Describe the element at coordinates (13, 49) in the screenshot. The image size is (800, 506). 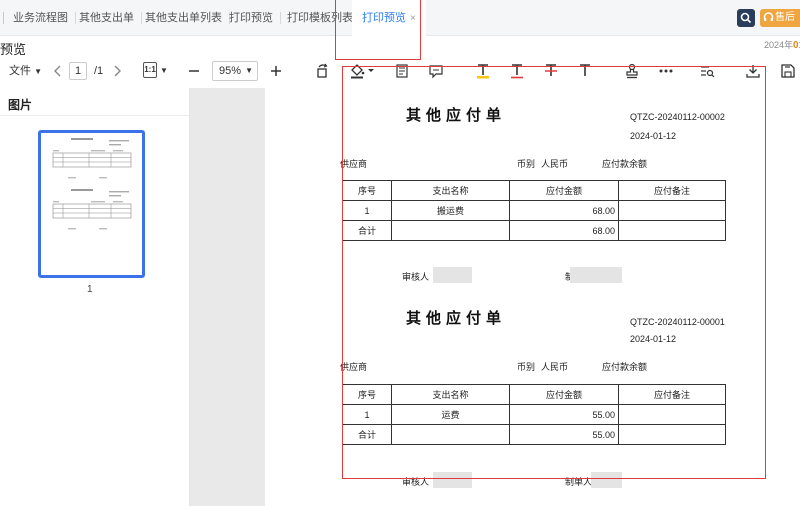
I see `page-title: 预览` at that location.